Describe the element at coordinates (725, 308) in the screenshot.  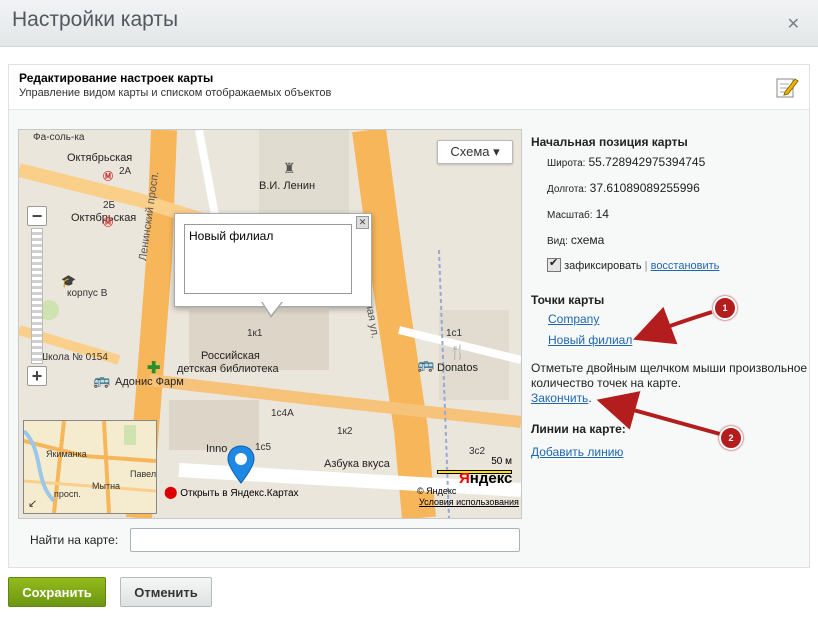
I see `annotation-badge-1: 1` at that location.